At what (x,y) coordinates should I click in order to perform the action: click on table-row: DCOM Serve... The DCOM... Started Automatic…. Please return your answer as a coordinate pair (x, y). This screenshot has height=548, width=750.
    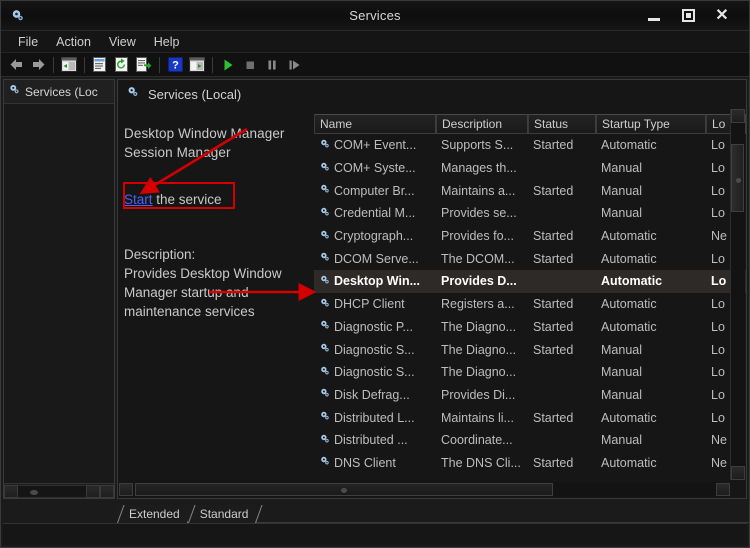
    Looking at the image, I should click on (530, 258).